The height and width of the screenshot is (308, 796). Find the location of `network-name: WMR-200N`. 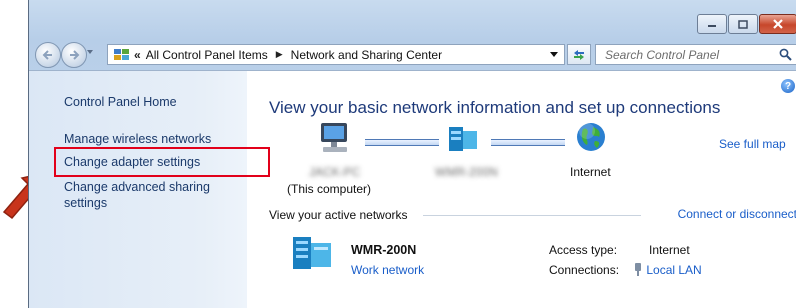

network-name: WMR-200N is located at coordinates (384, 250).